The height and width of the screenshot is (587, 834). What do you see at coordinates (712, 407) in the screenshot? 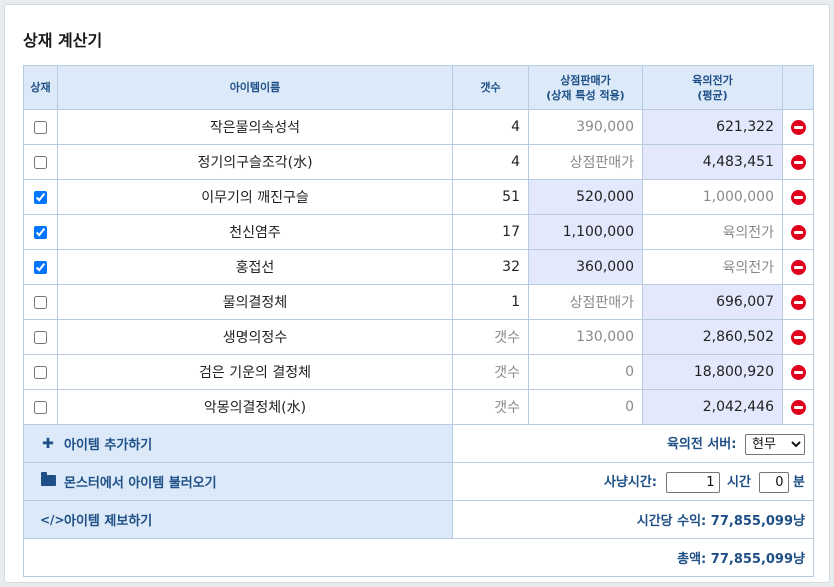
I see `unit-price-input: 2,042,446` at bounding box center [712, 407].